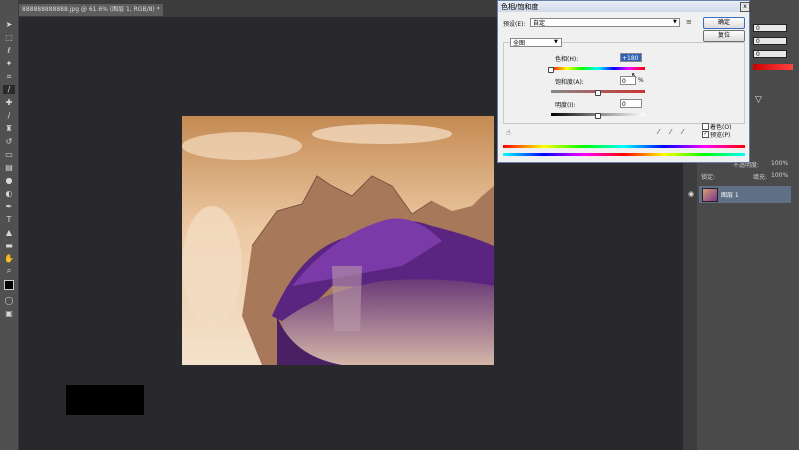 The width and height of the screenshot is (799, 450). Describe the element at coordinates (105, 400) in the screenshot. I see `black-overlay-box` at that location.